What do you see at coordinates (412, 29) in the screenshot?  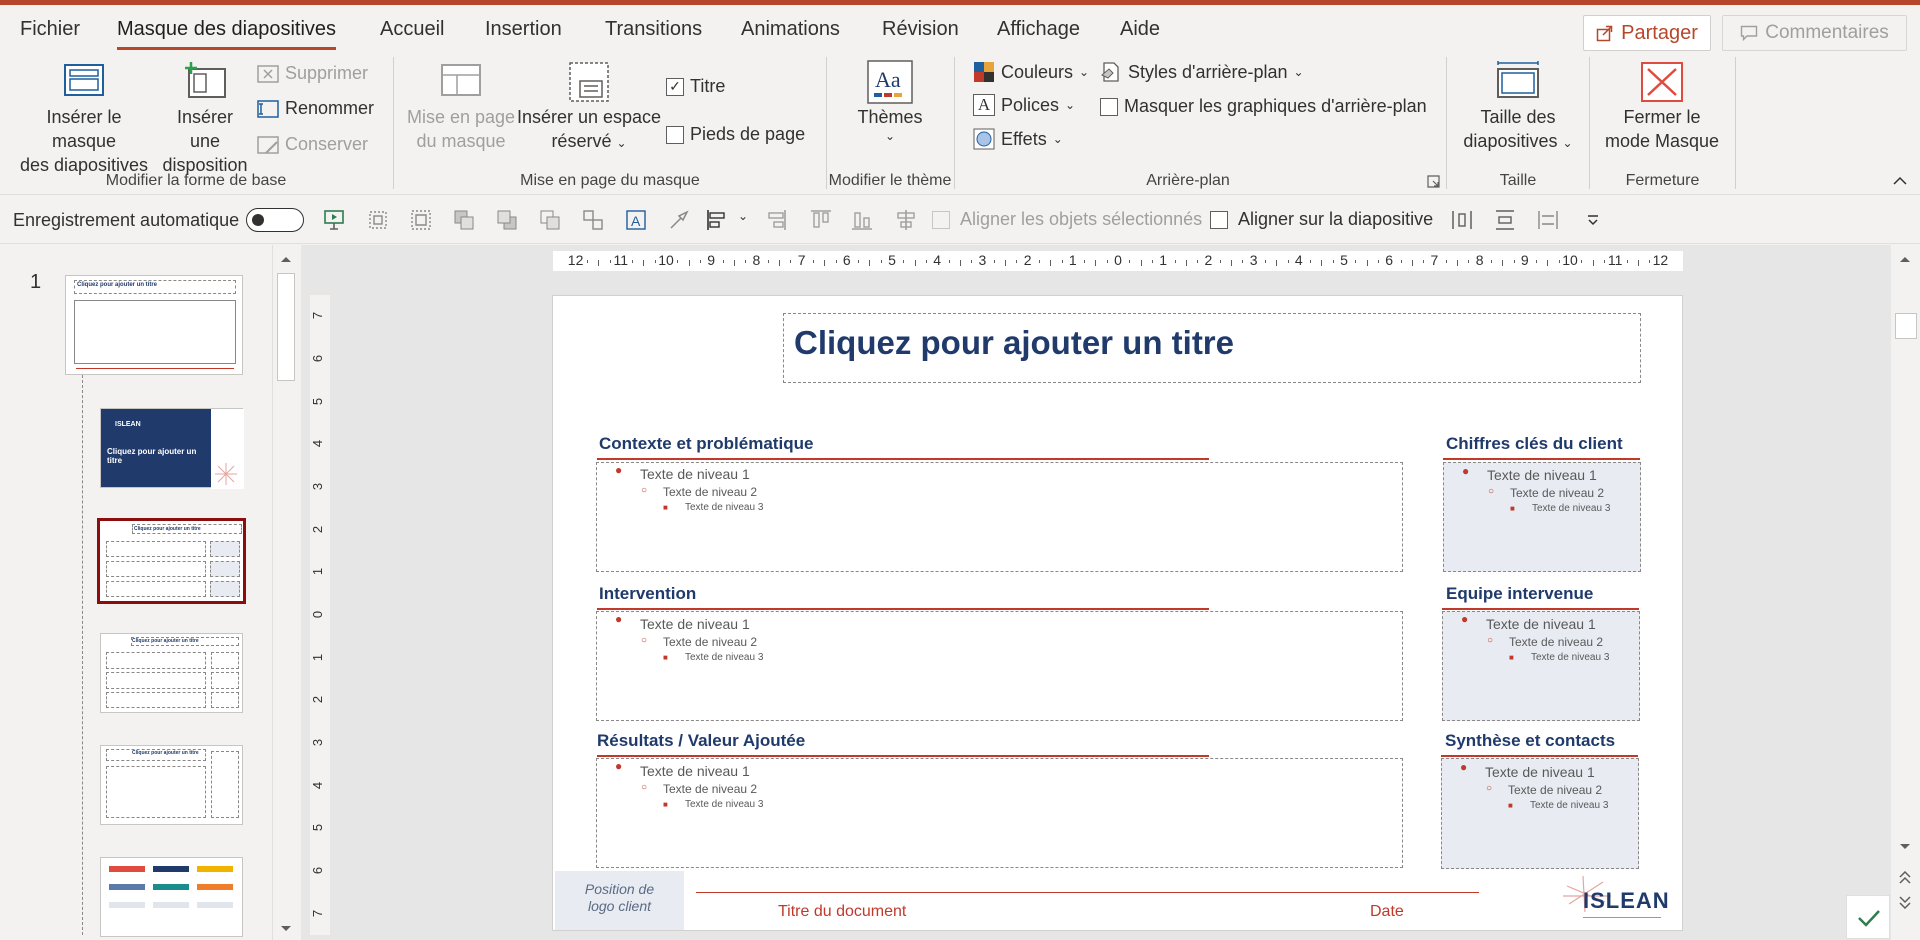 I see `tab-accueil: Accueil` at bounding box center [412, 29].